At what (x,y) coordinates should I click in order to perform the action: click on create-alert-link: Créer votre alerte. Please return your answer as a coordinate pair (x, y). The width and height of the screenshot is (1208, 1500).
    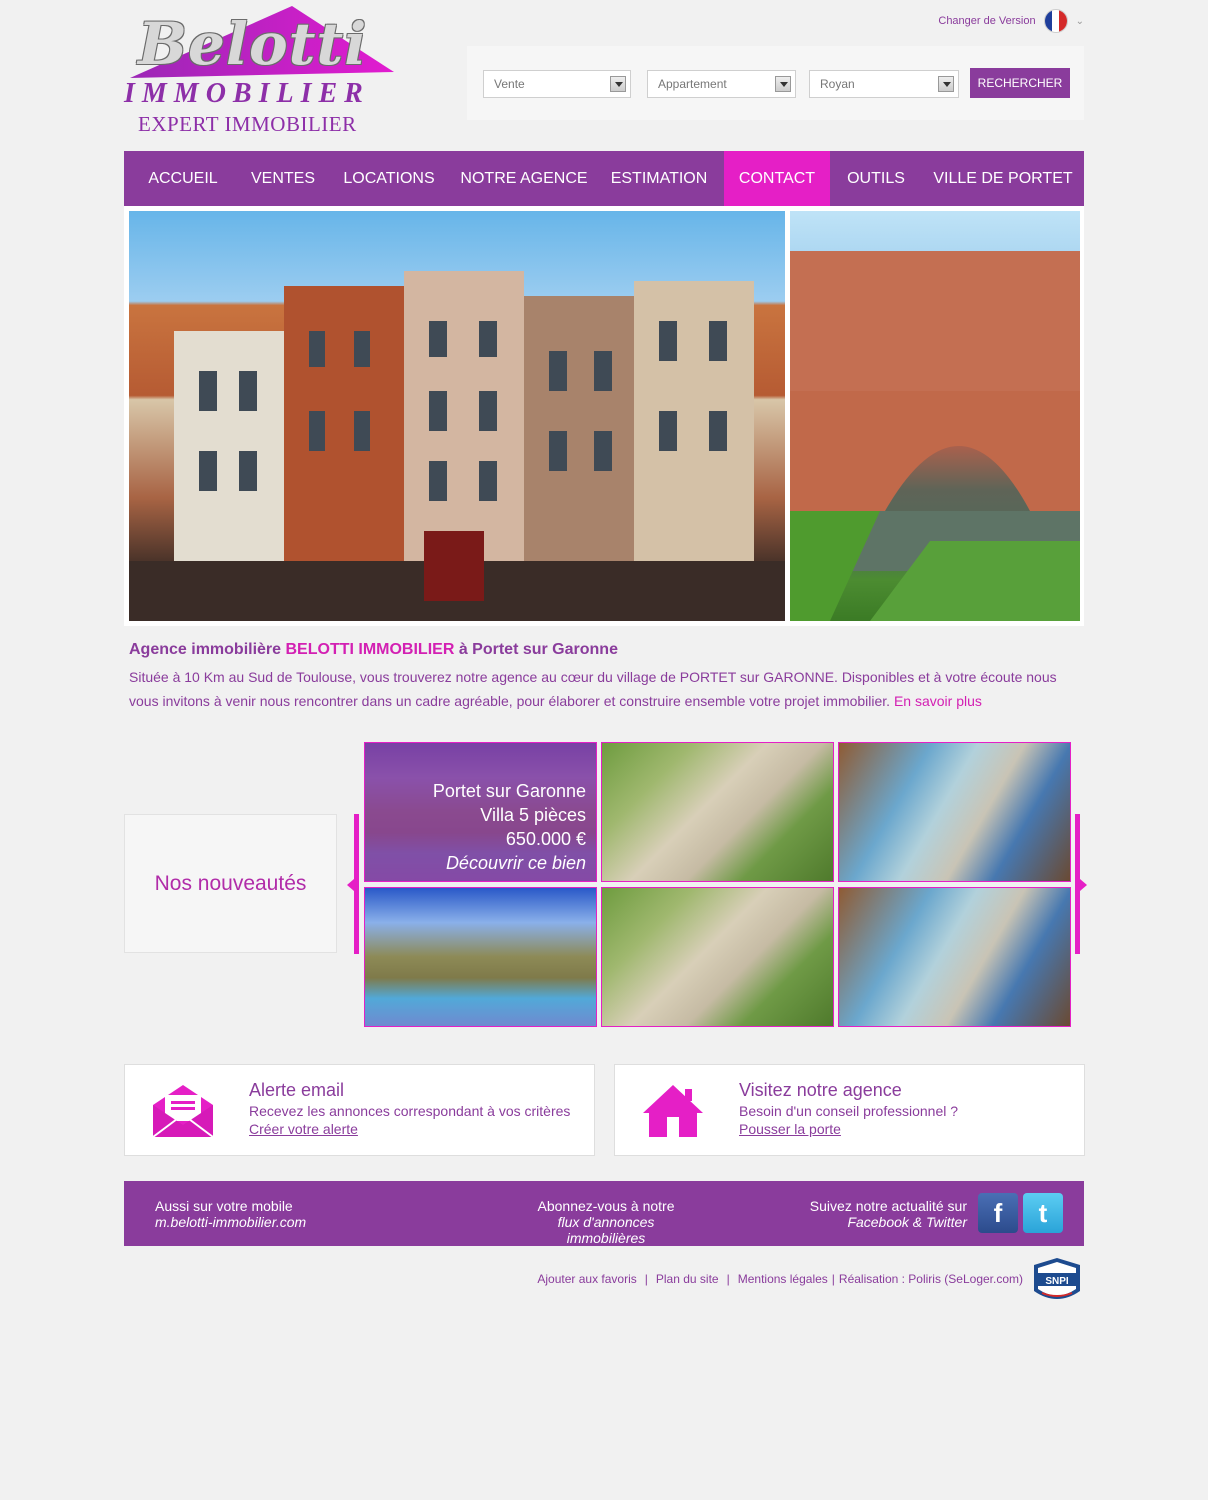
    Looking at the image, I should click on (303, 1129).